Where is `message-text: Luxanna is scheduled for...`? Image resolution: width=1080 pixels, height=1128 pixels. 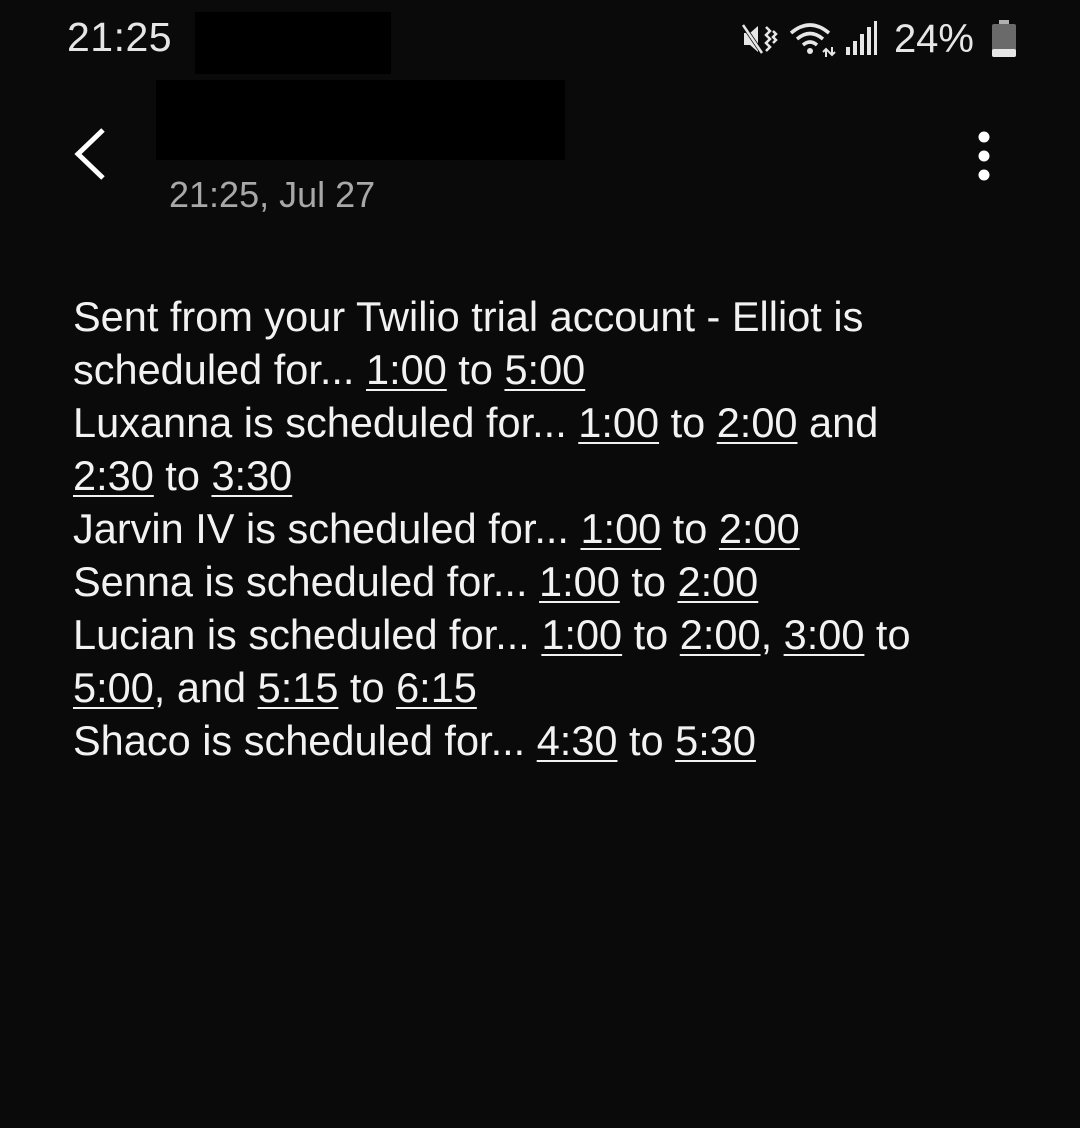
message-text: Luxanna is scheduled for... is located at coordinates (326, 422).